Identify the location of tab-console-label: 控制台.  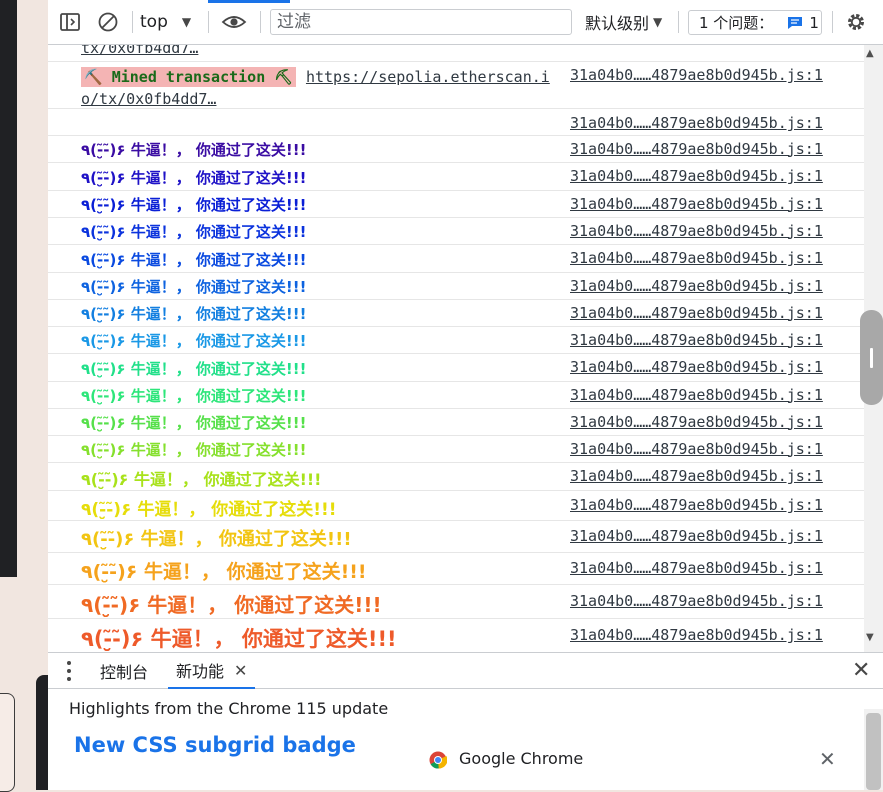
(124, 672).